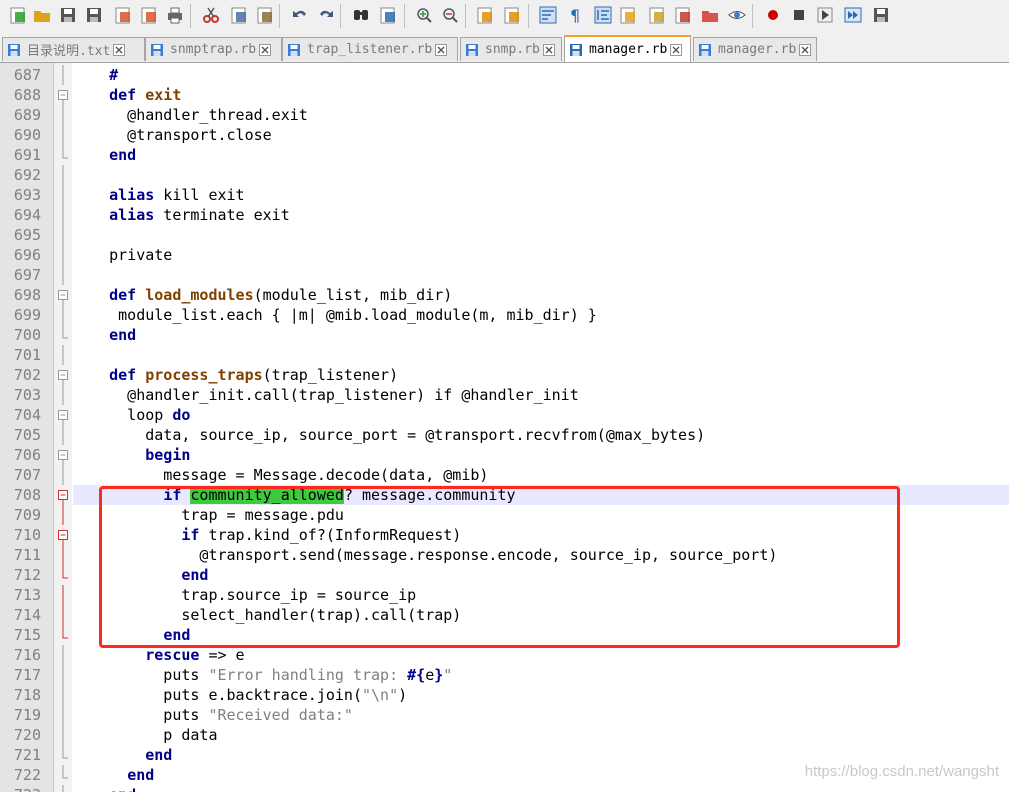 The width and height of the screenshot is (1009, 792). Describe the element at coordinates (211, 15) in the screenshot. I see `cut-icon` at that location.